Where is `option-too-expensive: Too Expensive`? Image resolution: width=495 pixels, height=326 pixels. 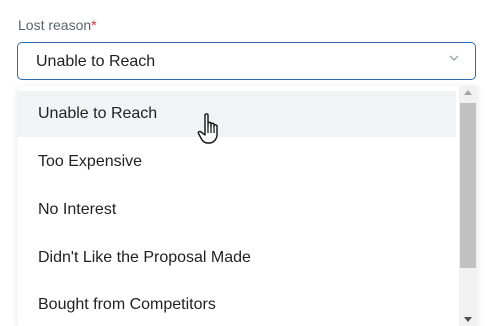
option-too-expensive: Too Expensive is located at coordinates (237, 162).